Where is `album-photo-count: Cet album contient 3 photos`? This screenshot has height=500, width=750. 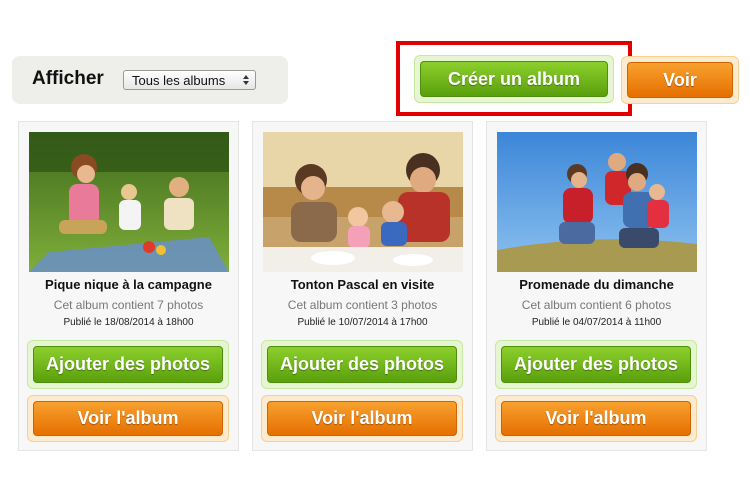 album-photo-count: Cet album contient 3 photos is located at coordinates (362, 305).